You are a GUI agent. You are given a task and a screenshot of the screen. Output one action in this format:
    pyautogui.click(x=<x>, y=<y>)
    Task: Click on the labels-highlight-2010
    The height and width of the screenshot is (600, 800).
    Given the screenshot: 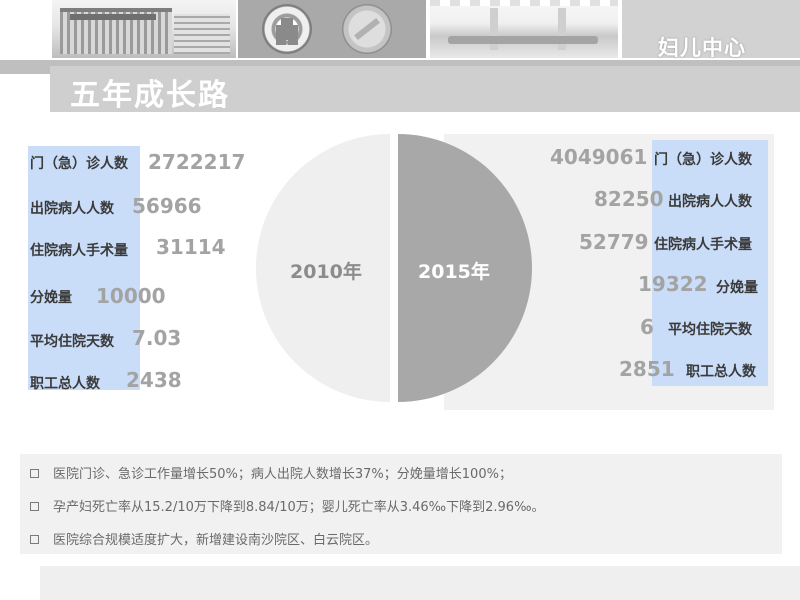 What is the action you would take?
    pyautogui.click(x=84, y=268)
    